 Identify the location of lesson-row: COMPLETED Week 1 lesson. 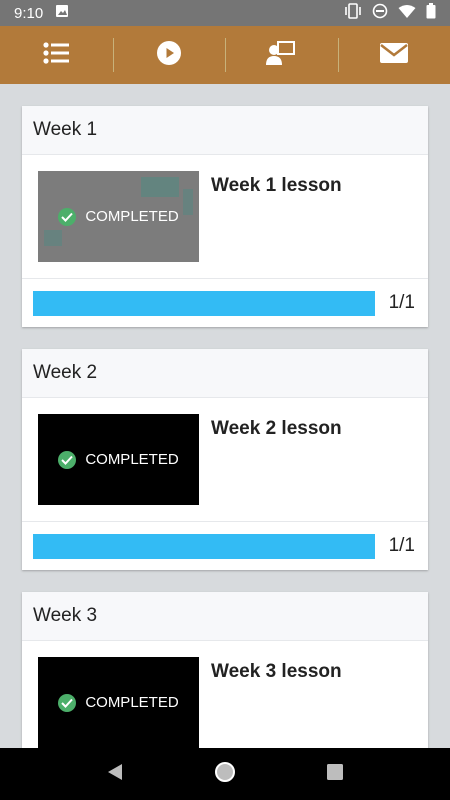
(225, 217).